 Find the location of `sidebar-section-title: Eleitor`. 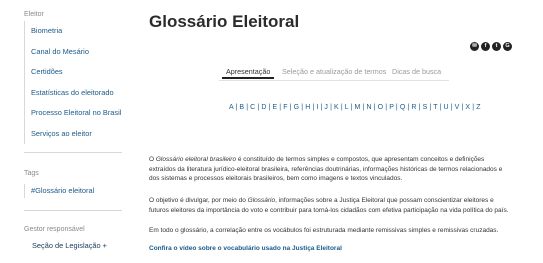

sidebar-section-title: Eleitor is located at coordinates (34, 14).